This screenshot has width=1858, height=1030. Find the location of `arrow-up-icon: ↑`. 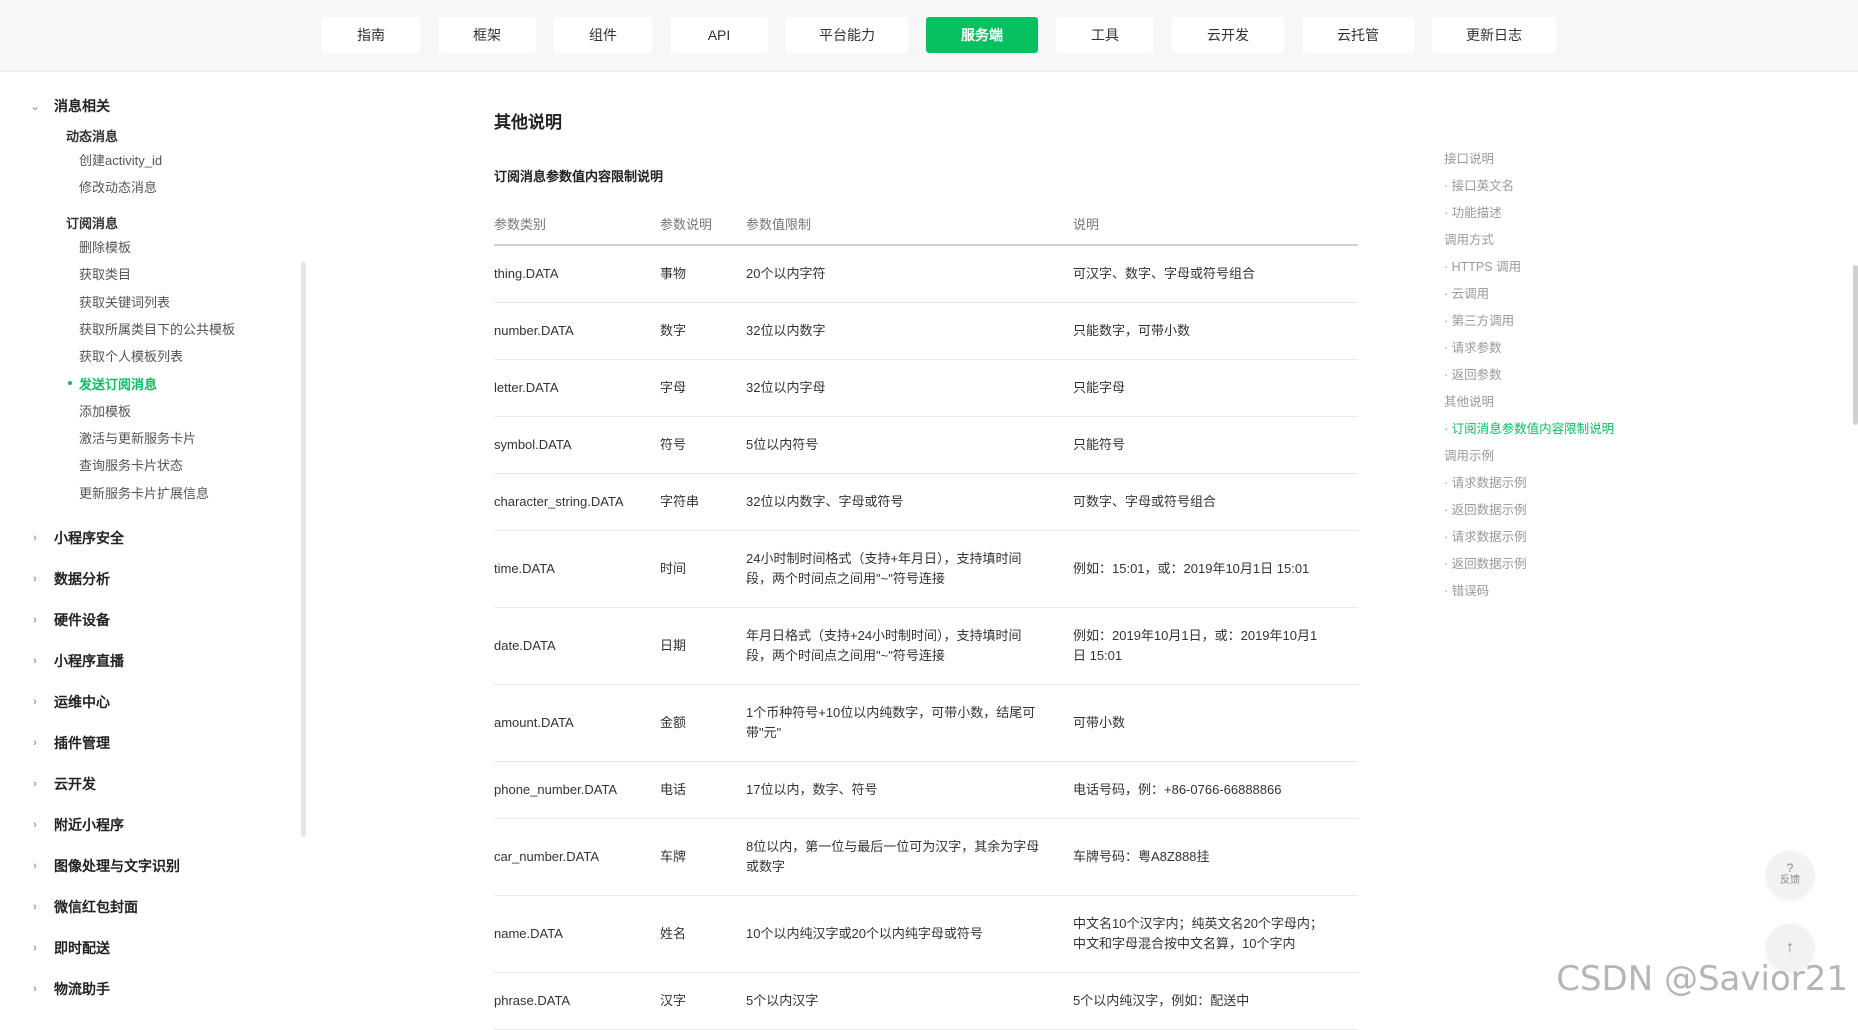

arrow-up-icon: ↑ is located at coordinates (1790, 947).